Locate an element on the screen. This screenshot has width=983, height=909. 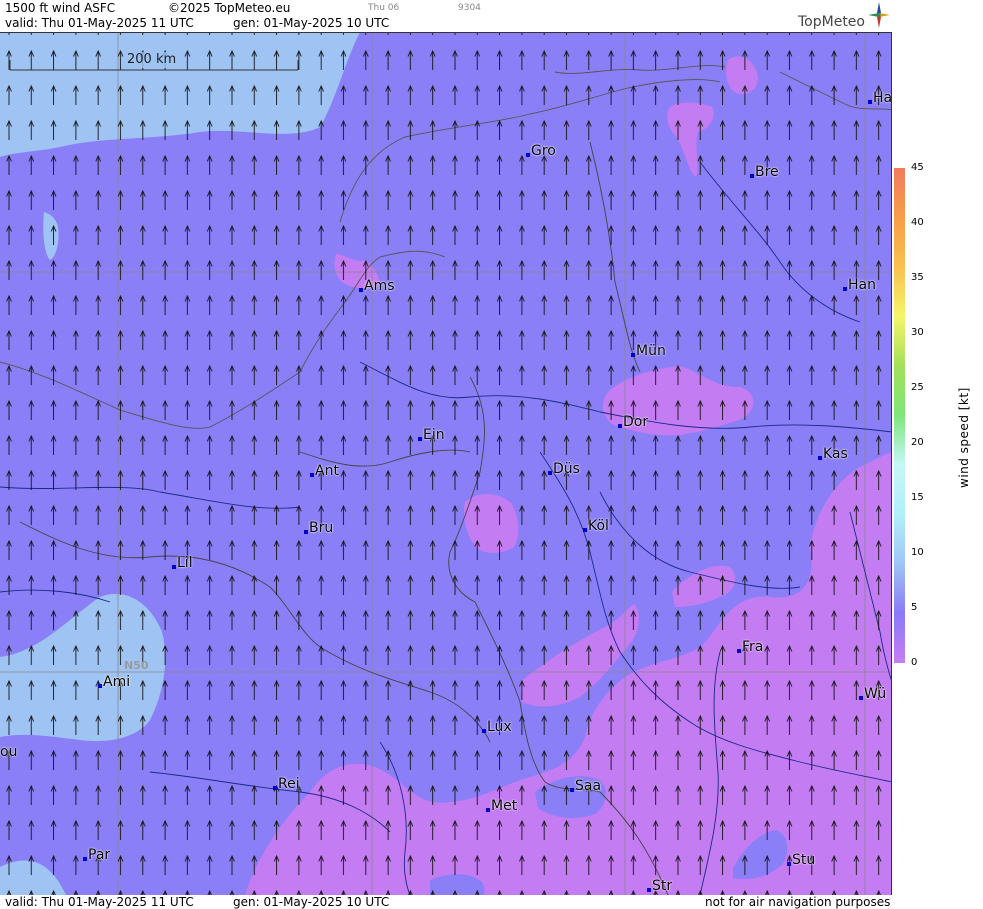
city-label: Ha is located at coordinates (880, 98).